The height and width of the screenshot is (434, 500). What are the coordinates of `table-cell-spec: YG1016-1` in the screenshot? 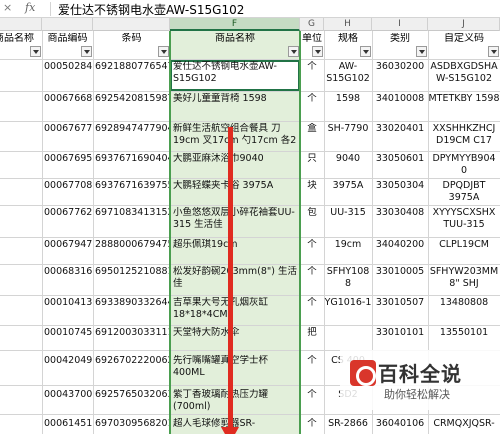 It's located at (348, 303).